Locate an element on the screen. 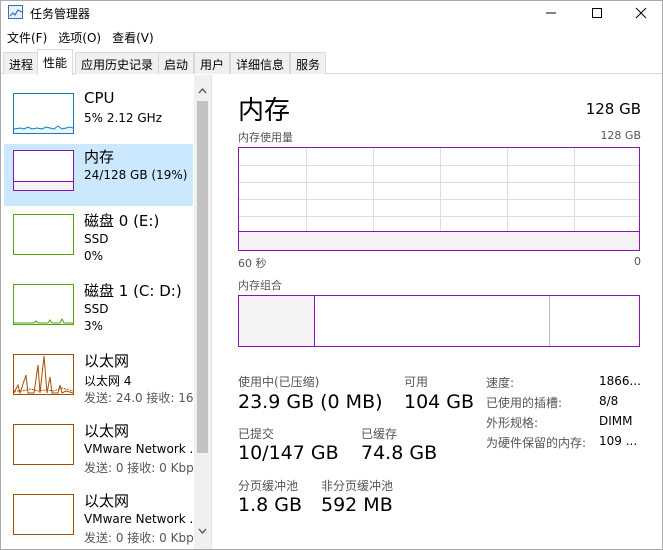  memory-usage-label: 内存使用量 is located at coordinates (265, 137).